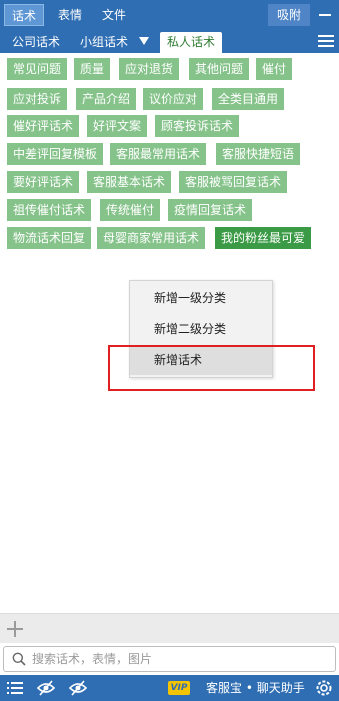 The image size is (339, 701). I want to click on tab-private-scripts: 私人话术, so click(191, 42).